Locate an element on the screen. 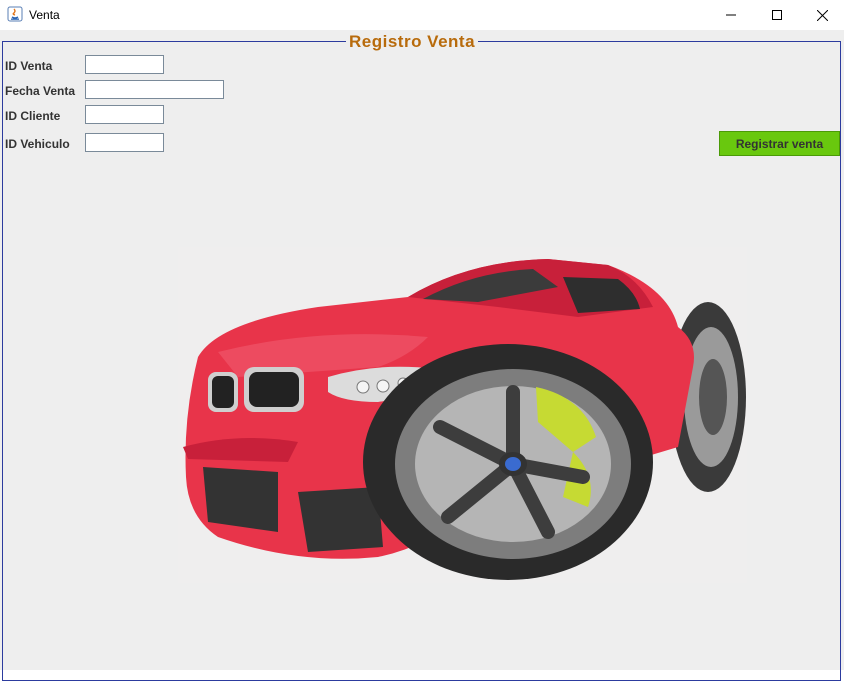 The height and width of the screenshot is (681, 844). java-app-icon is located at coordinates (15, 14).